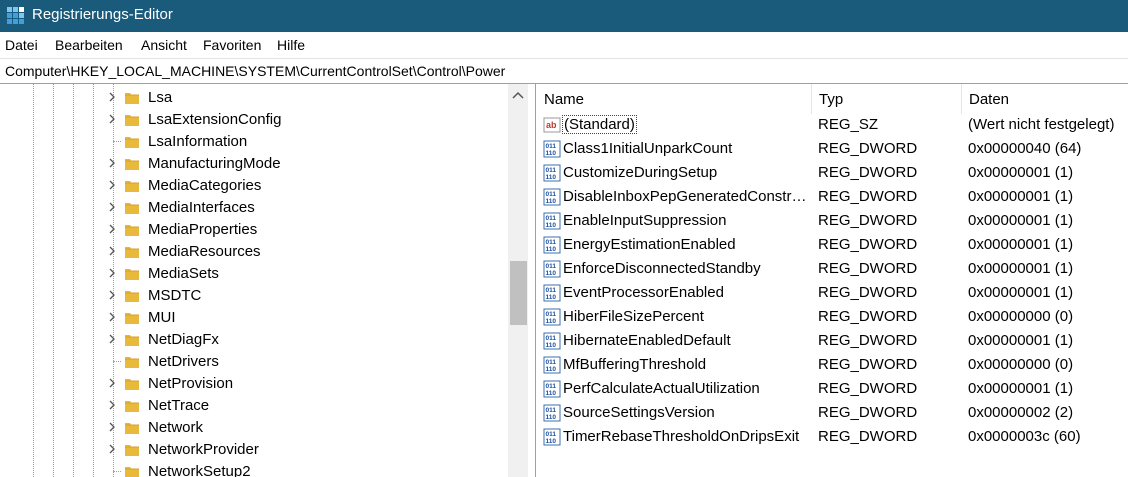 This screenshot has width=1128, height=477. I want to click on scroll-up-arrow-icon, so click(518, 96).